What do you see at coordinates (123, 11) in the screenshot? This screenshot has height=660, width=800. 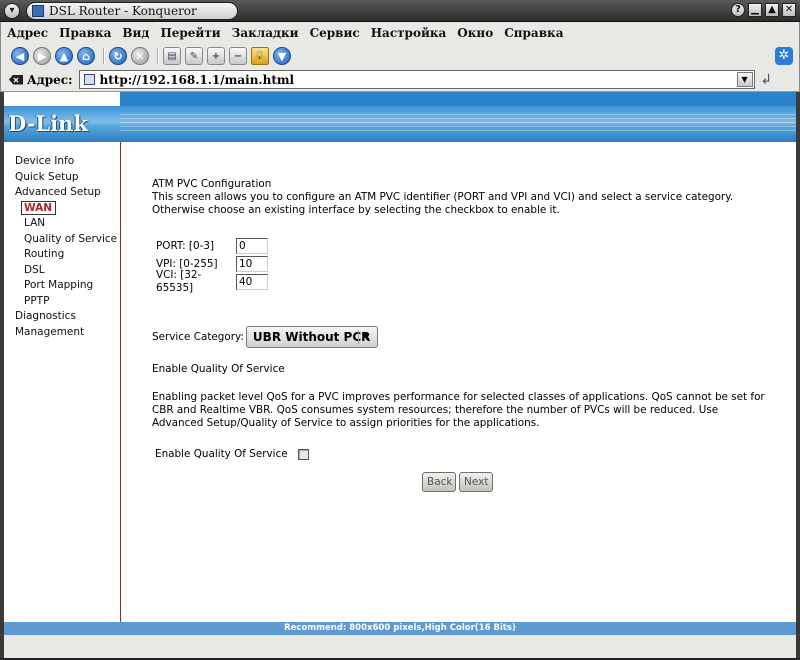 I see `window-title: DSL Router - Konqueror` at bounding box center [123, 11].